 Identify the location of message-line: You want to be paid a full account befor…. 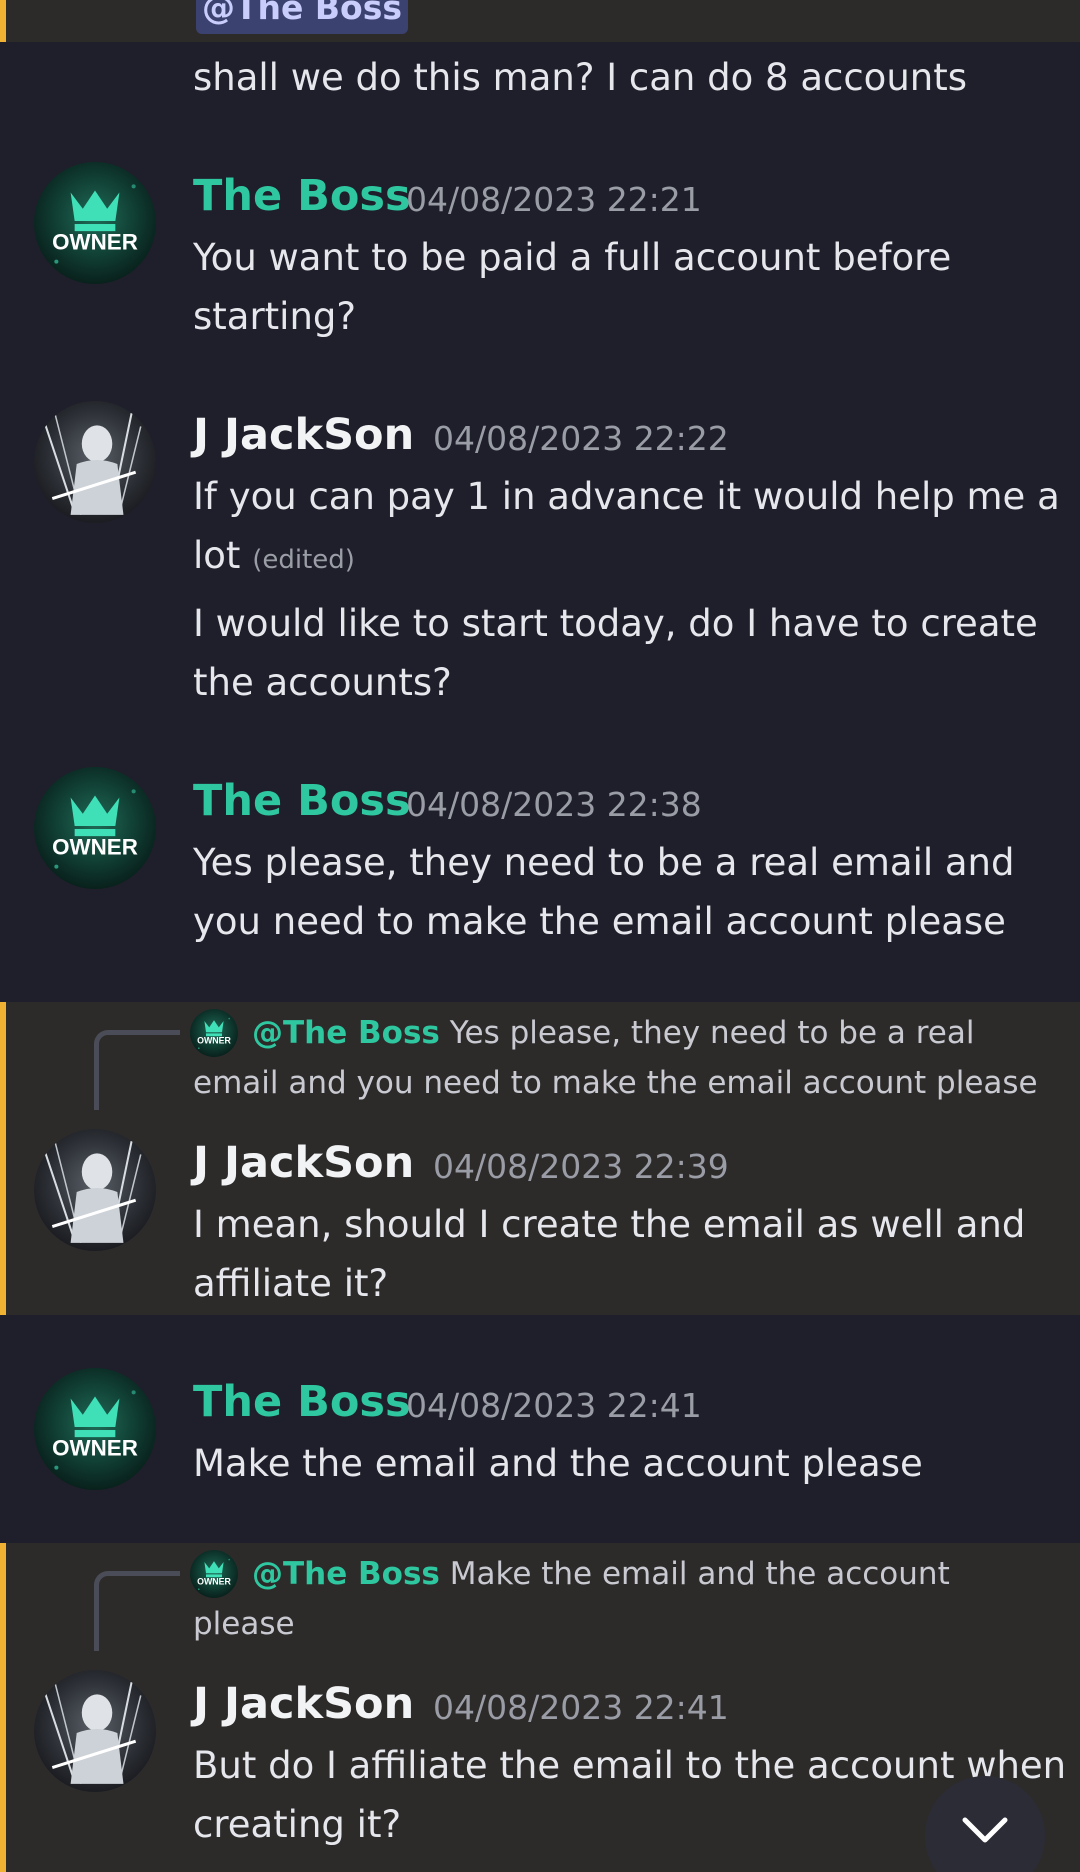
(572, 257).